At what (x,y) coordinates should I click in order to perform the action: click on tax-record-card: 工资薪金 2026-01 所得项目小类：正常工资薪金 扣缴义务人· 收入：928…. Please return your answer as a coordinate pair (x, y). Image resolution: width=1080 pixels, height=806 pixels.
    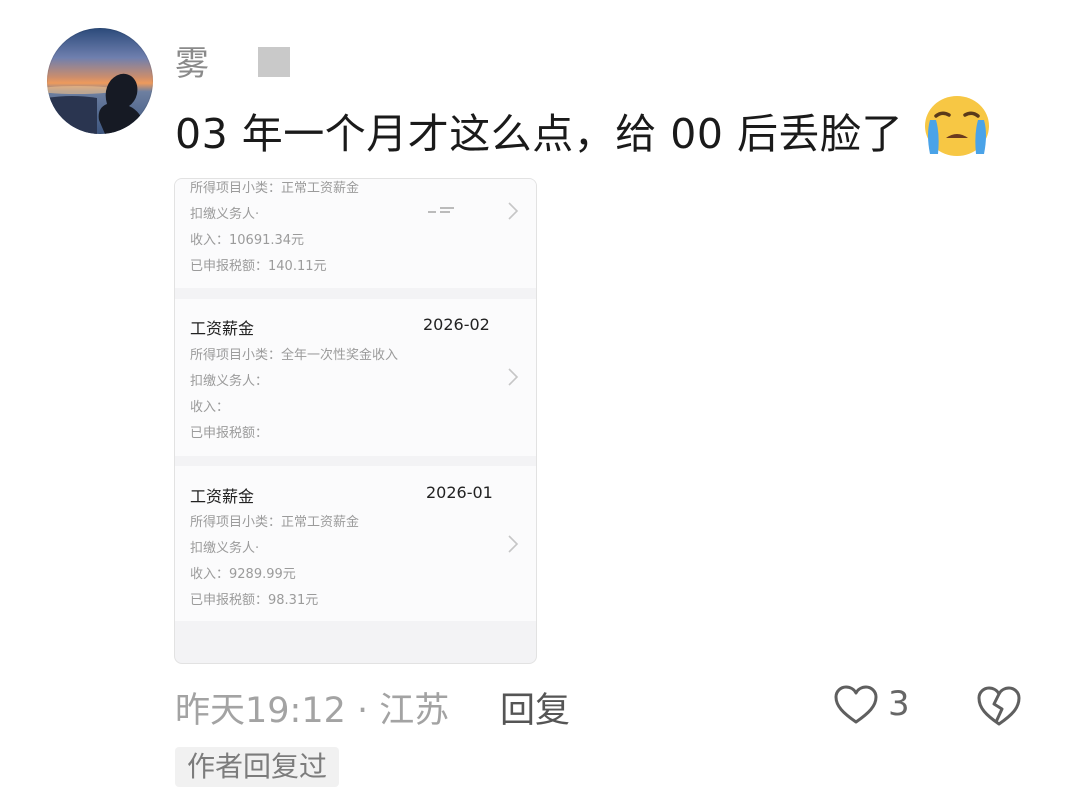
    Looking at the image, I should click on (355, 543).